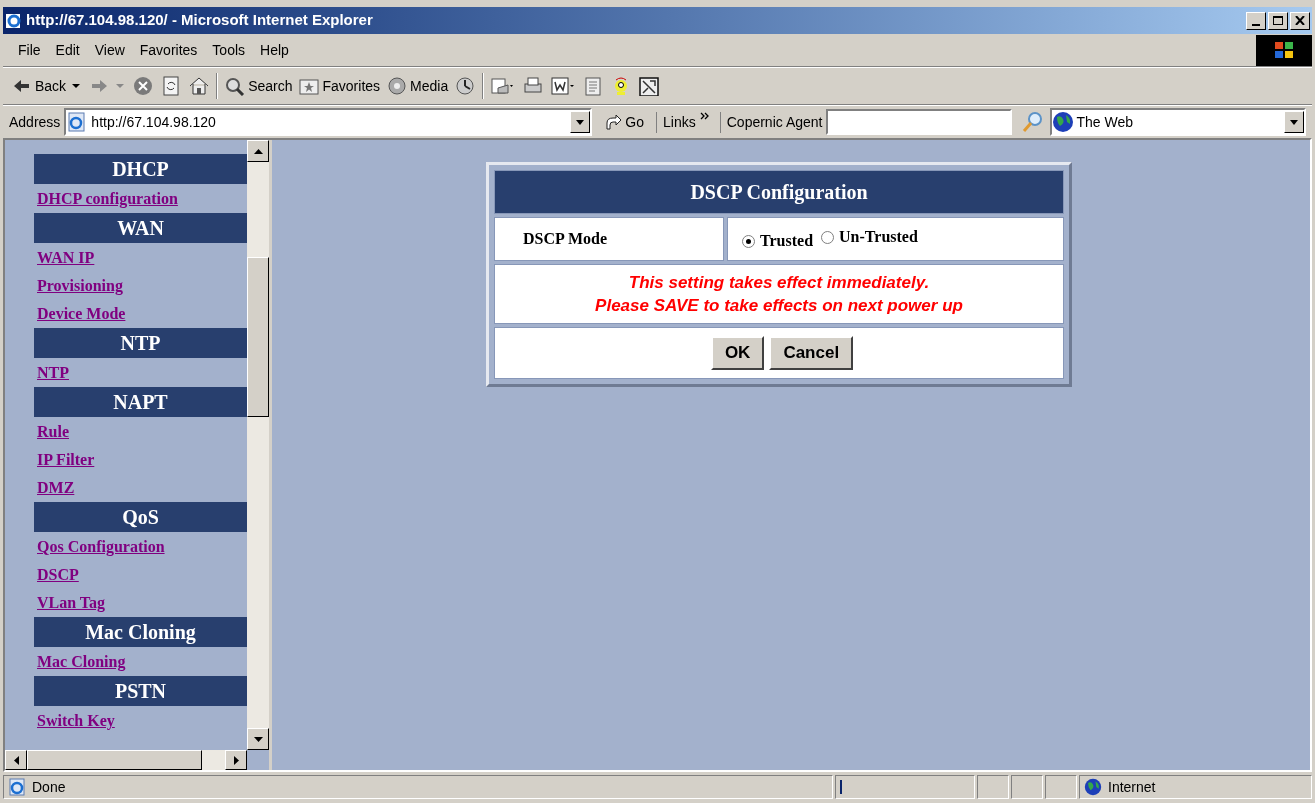 This screenshot has width=1315, height=803. What do you see at coordinates (1278, 20) in the screenshot?
I see `maximize-button` at bounding box center [1278, 20].